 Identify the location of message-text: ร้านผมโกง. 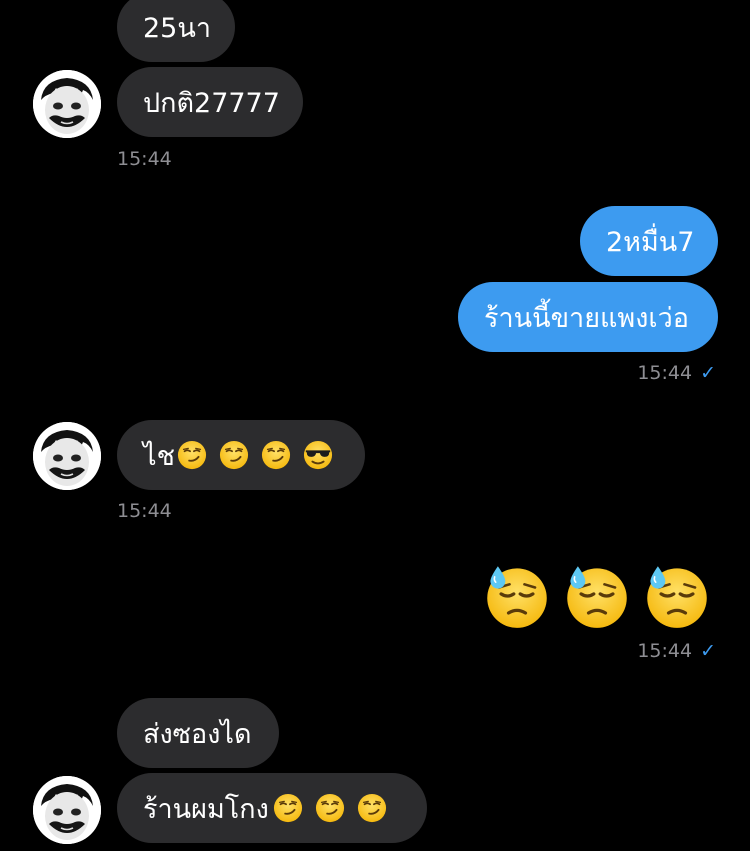
(206, 809).